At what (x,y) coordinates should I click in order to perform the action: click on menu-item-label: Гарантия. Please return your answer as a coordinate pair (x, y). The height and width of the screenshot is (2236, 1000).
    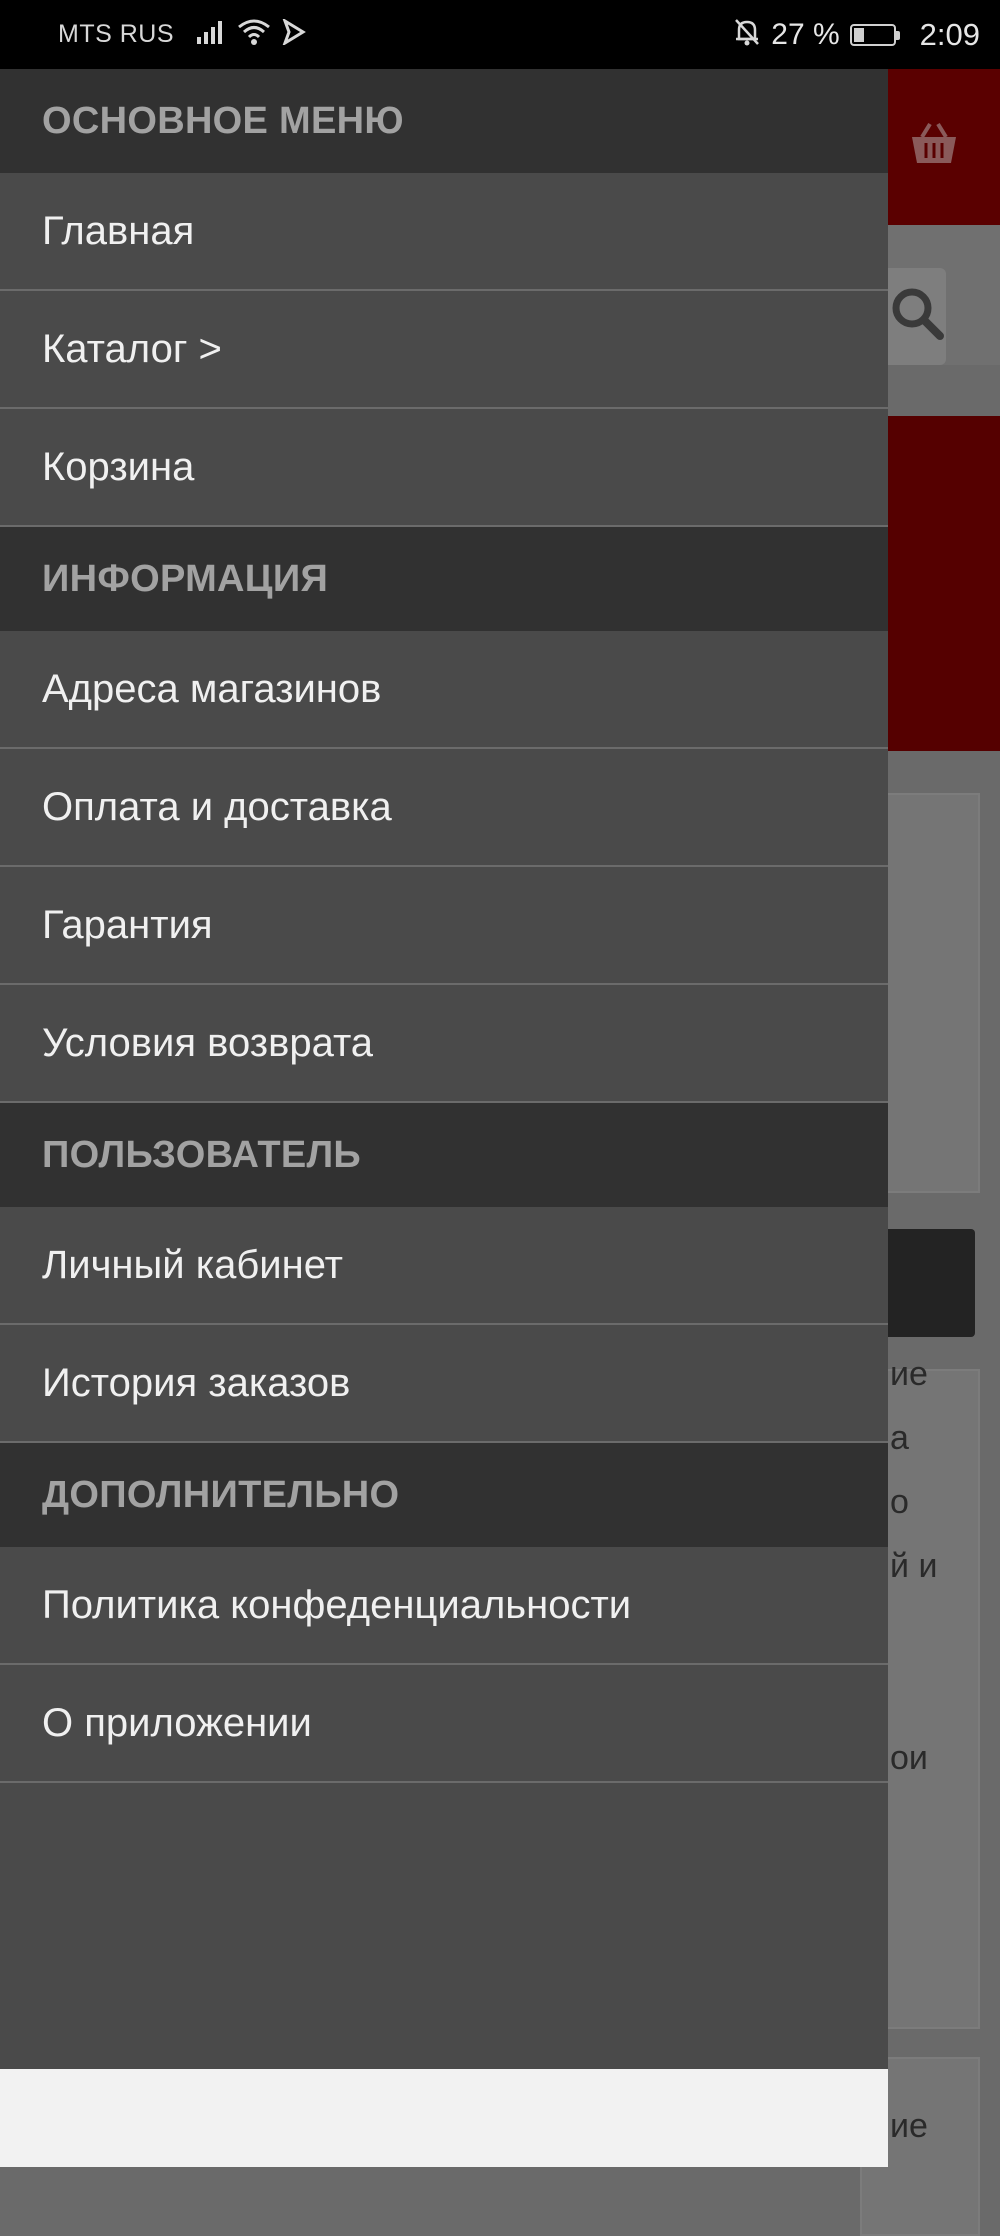
    Looking at the image, I should click on (127, 924).